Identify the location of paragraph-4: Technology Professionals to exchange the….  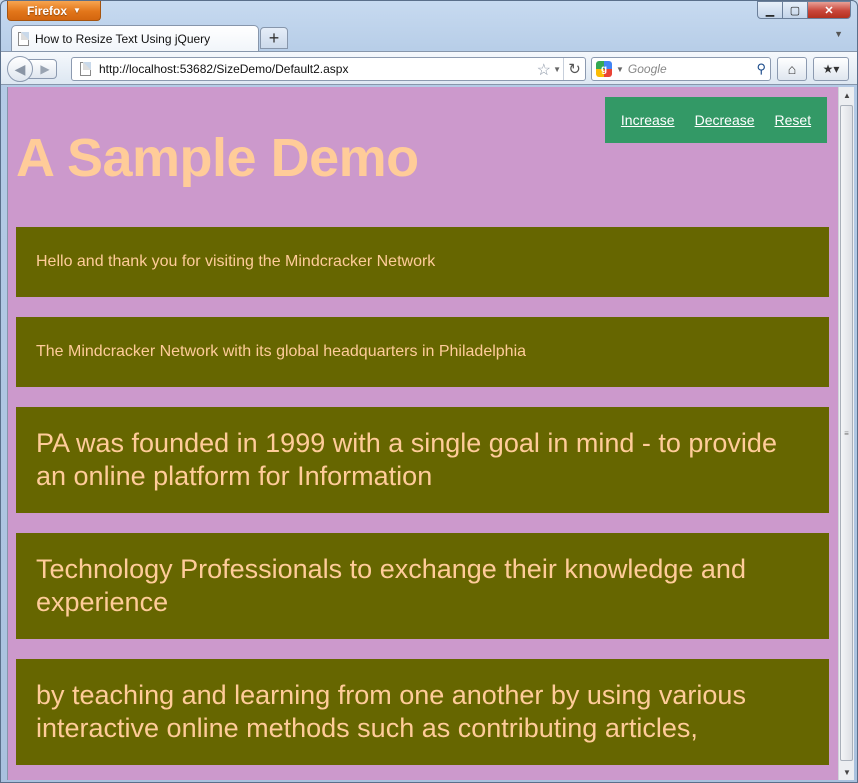
(422, 586).